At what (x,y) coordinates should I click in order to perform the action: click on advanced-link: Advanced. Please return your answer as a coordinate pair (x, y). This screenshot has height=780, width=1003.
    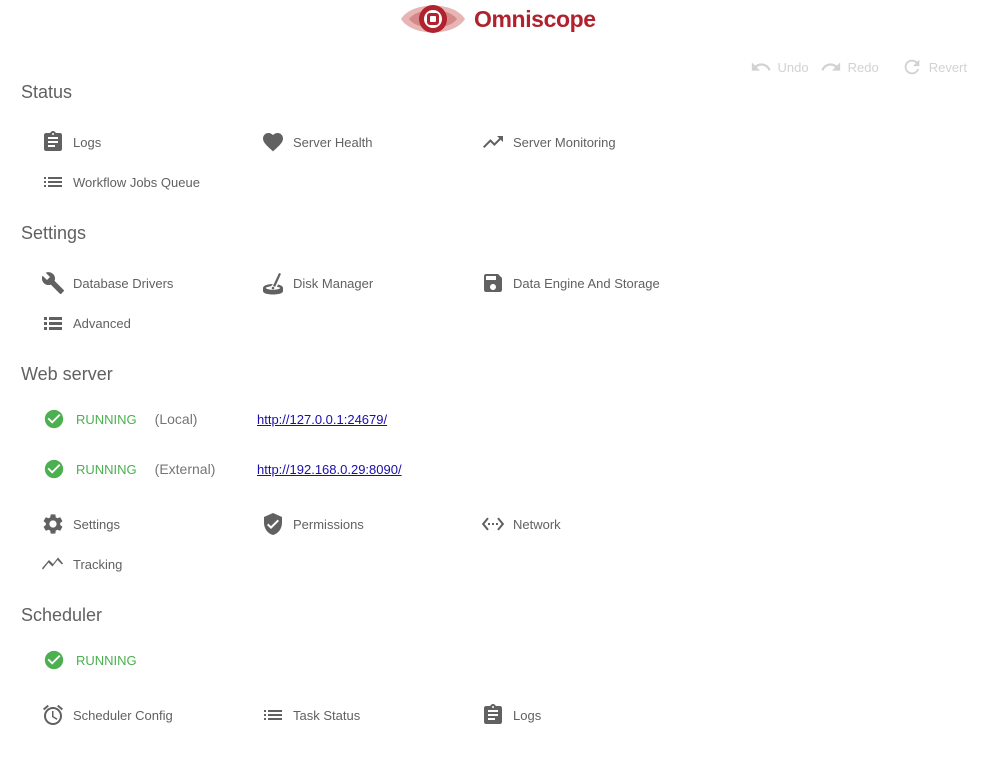
    Looking at the image, I should click on (86, 323).